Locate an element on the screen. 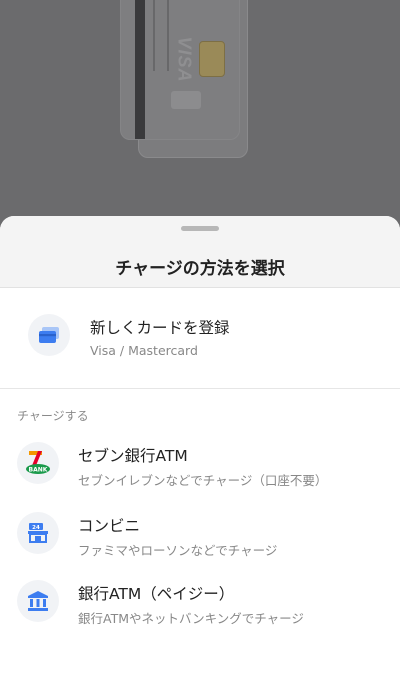 This screenshot has width=400, height=675. svg-text: BANK is located at coordinates (38, 470).